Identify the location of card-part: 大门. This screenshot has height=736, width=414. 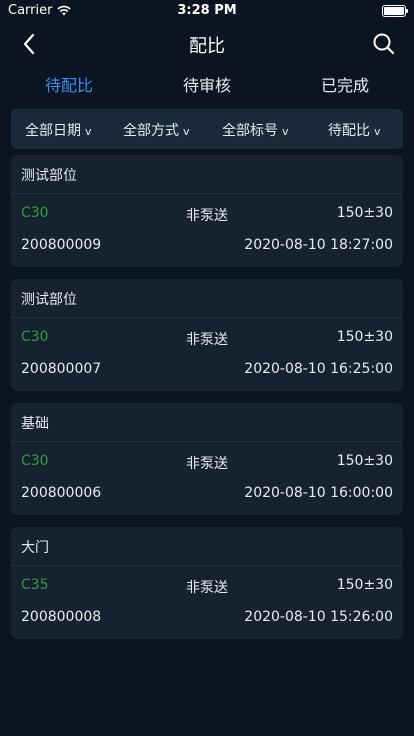
(35, 548).